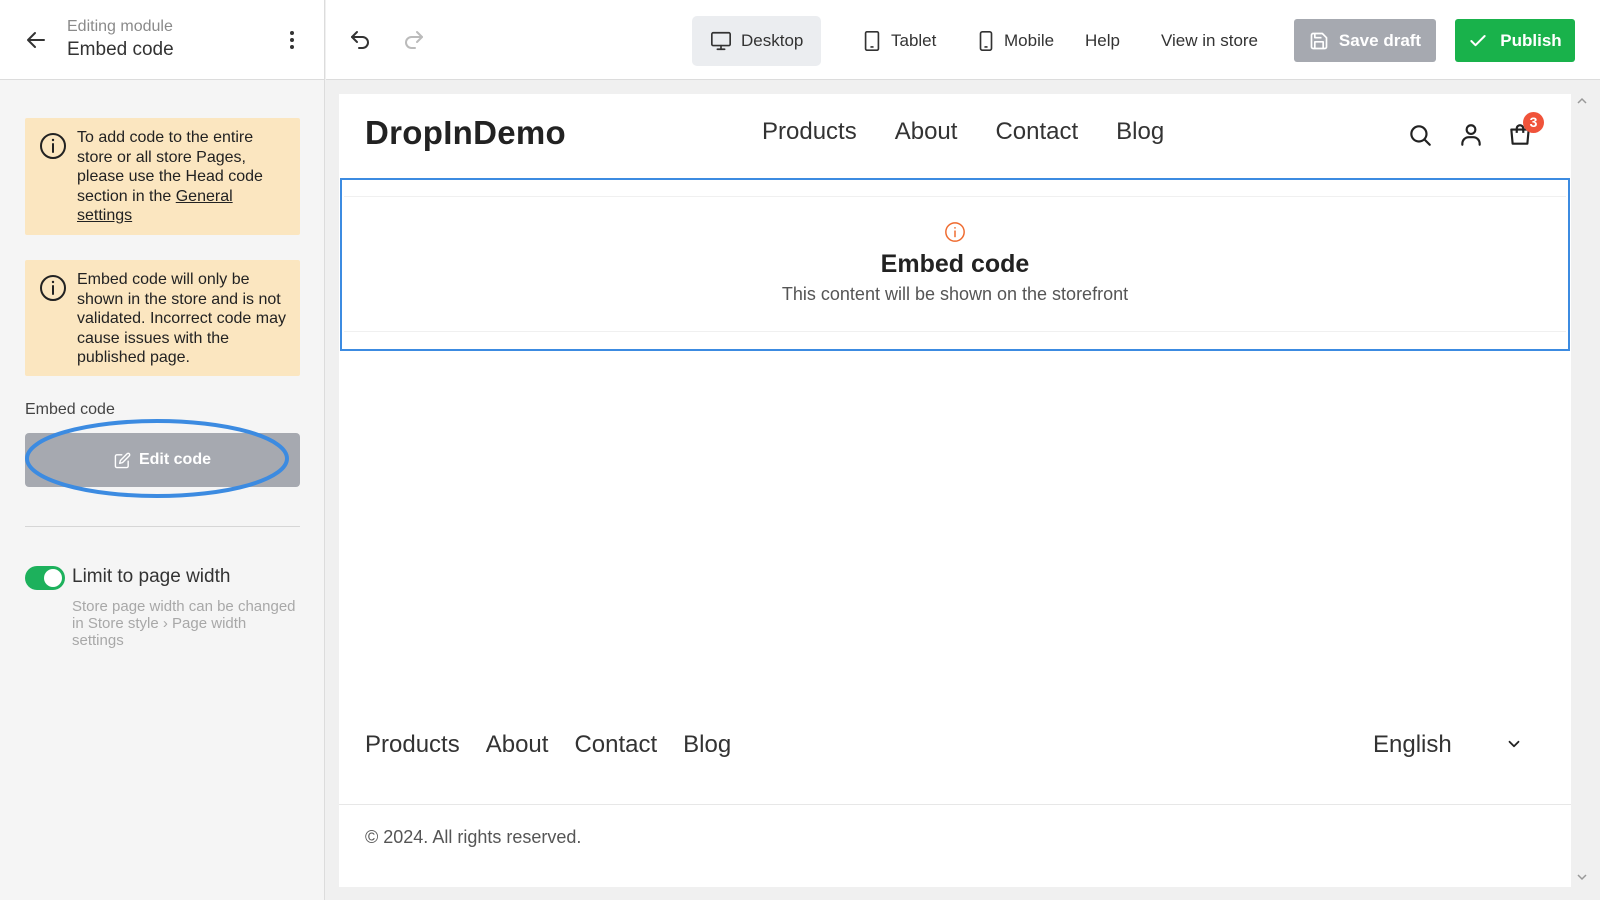 This screenshot has height=900, width=1600. I want to click on toggle-knob, so click(53, 578).